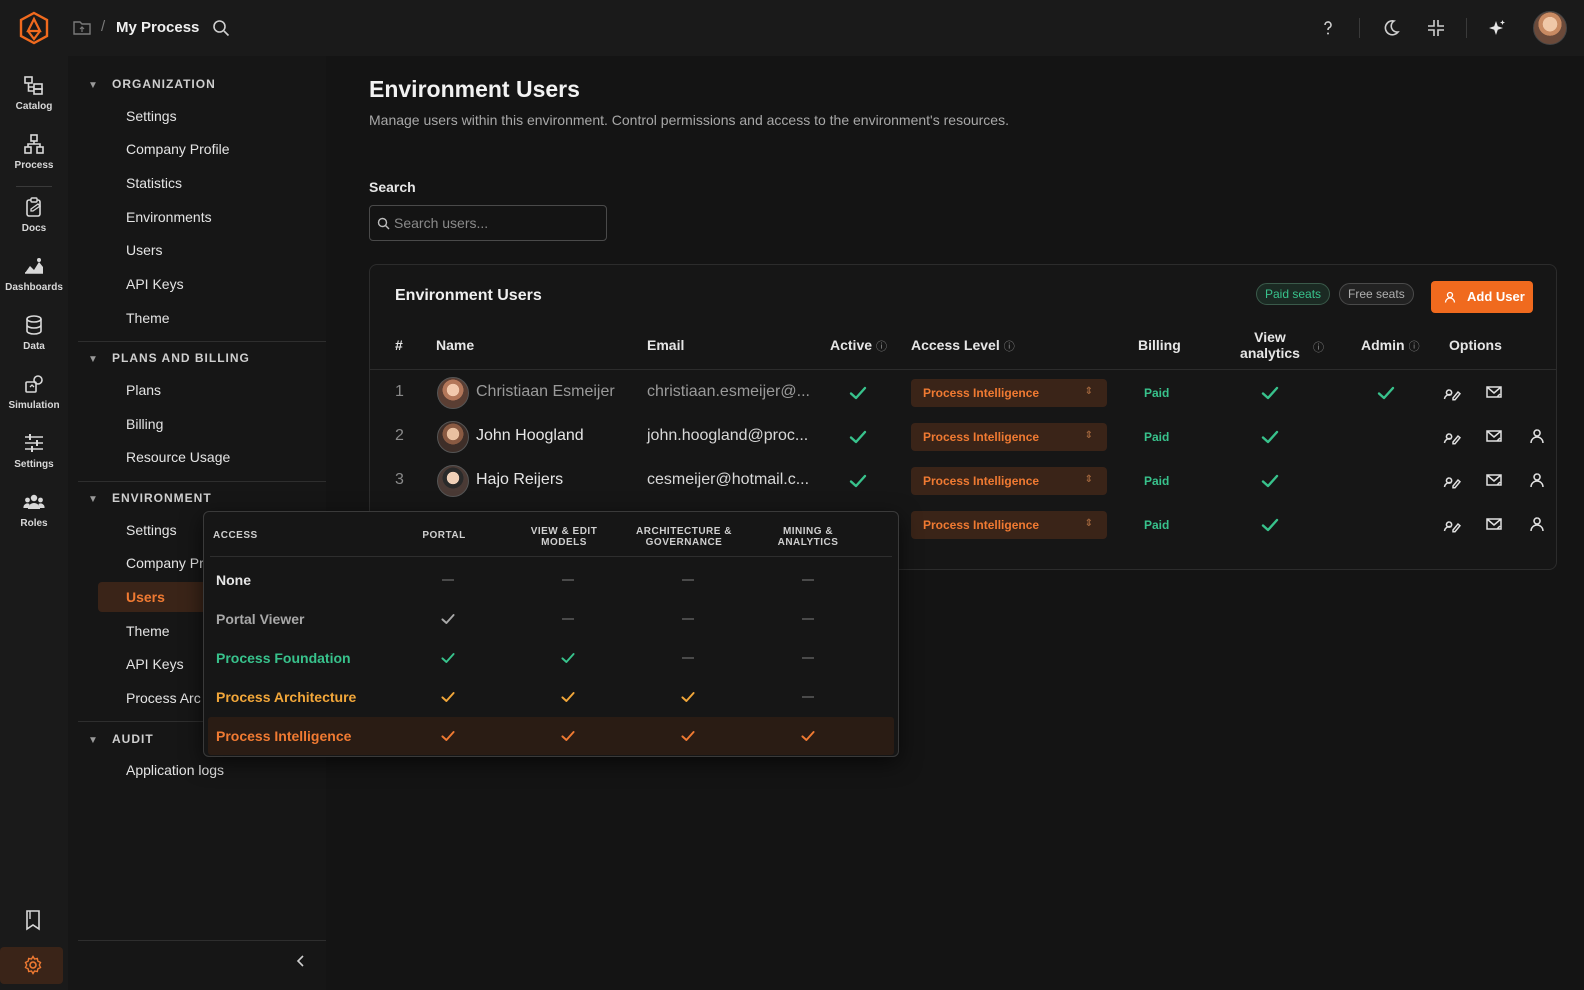  I want to click on sidebar-item-billing: Billing, so click(144, 424).